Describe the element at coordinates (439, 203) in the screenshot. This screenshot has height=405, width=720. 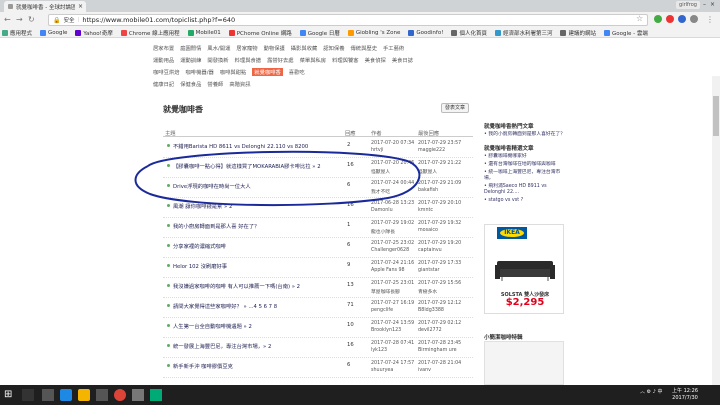
I see `last-reply-date: 2017-07-29 20:10` at that location.